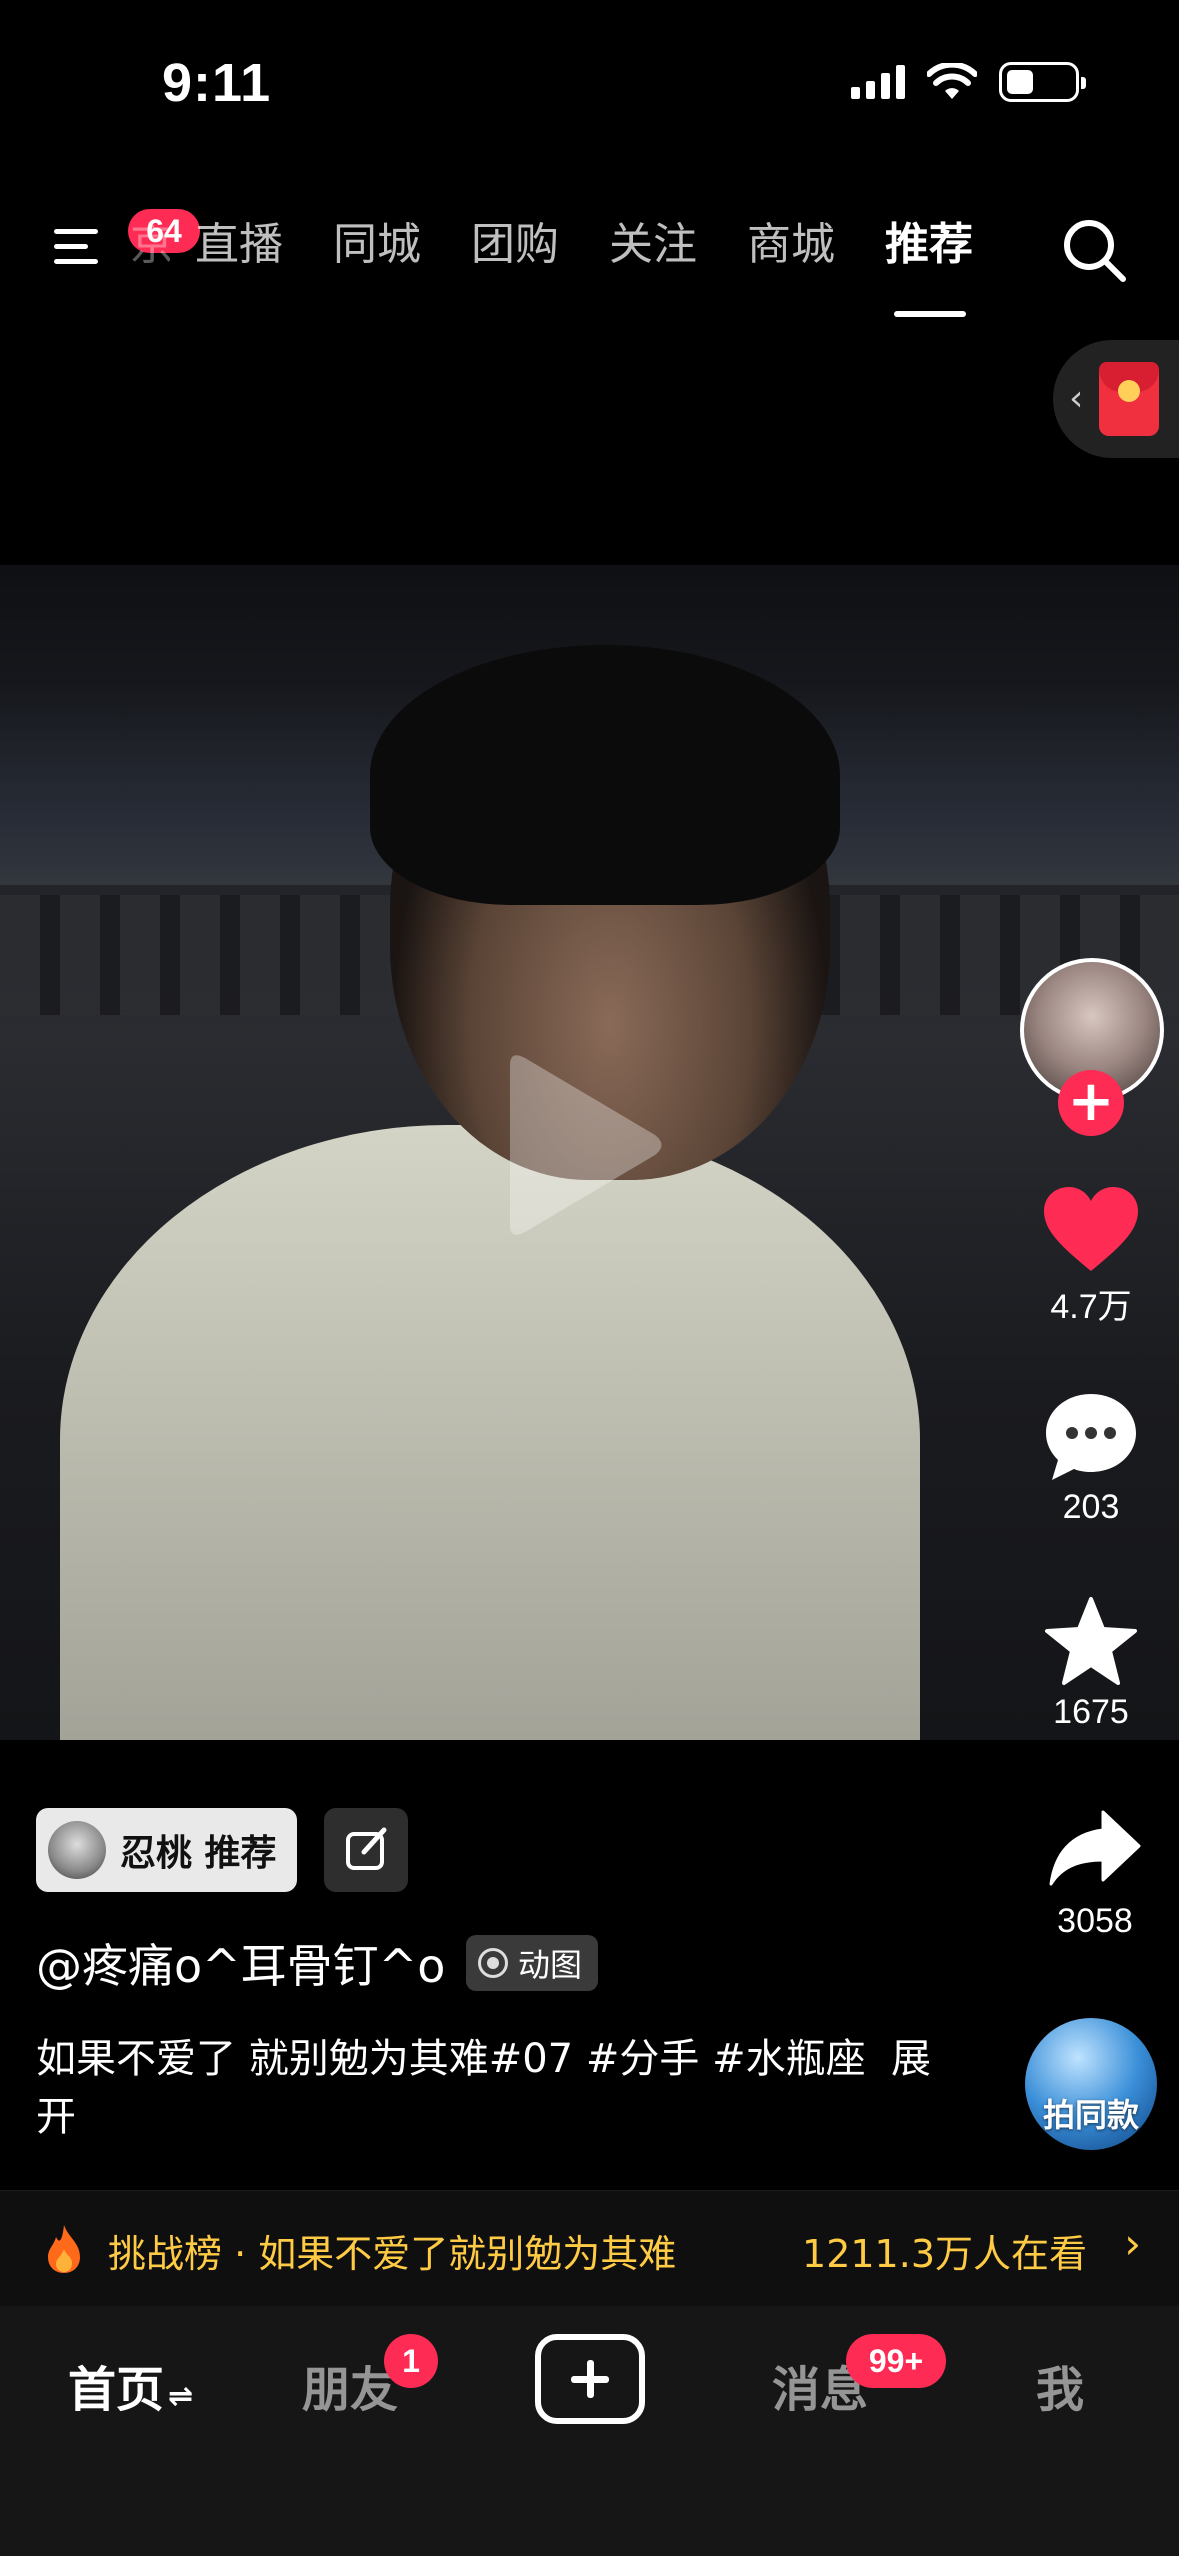 This screenshot has height=2556, width=1179. I want to click on comment-icon, so click(1091, 1437).